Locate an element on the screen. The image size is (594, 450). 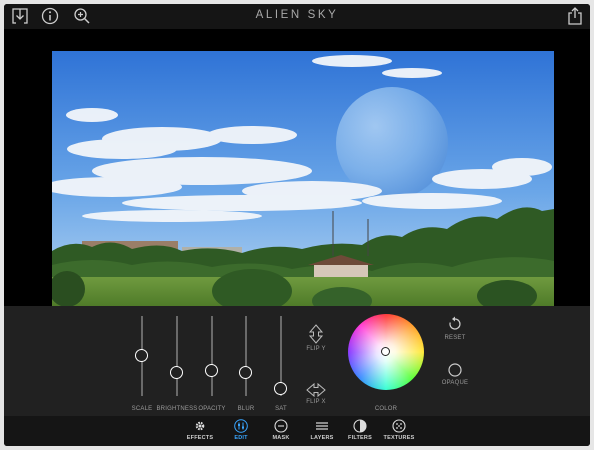
sliders-icon is located at coordinates (241, 426).